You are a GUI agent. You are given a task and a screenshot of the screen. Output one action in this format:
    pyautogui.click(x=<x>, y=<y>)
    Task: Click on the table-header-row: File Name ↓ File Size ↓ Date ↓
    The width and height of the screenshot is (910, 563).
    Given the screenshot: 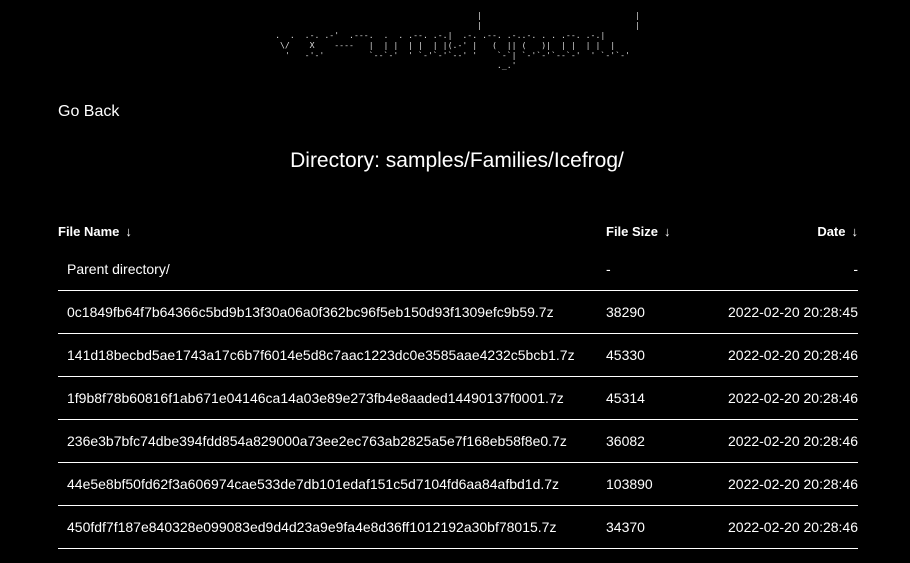 What is the action you would take?
    pyautogui.click(x=458, y=231)
    